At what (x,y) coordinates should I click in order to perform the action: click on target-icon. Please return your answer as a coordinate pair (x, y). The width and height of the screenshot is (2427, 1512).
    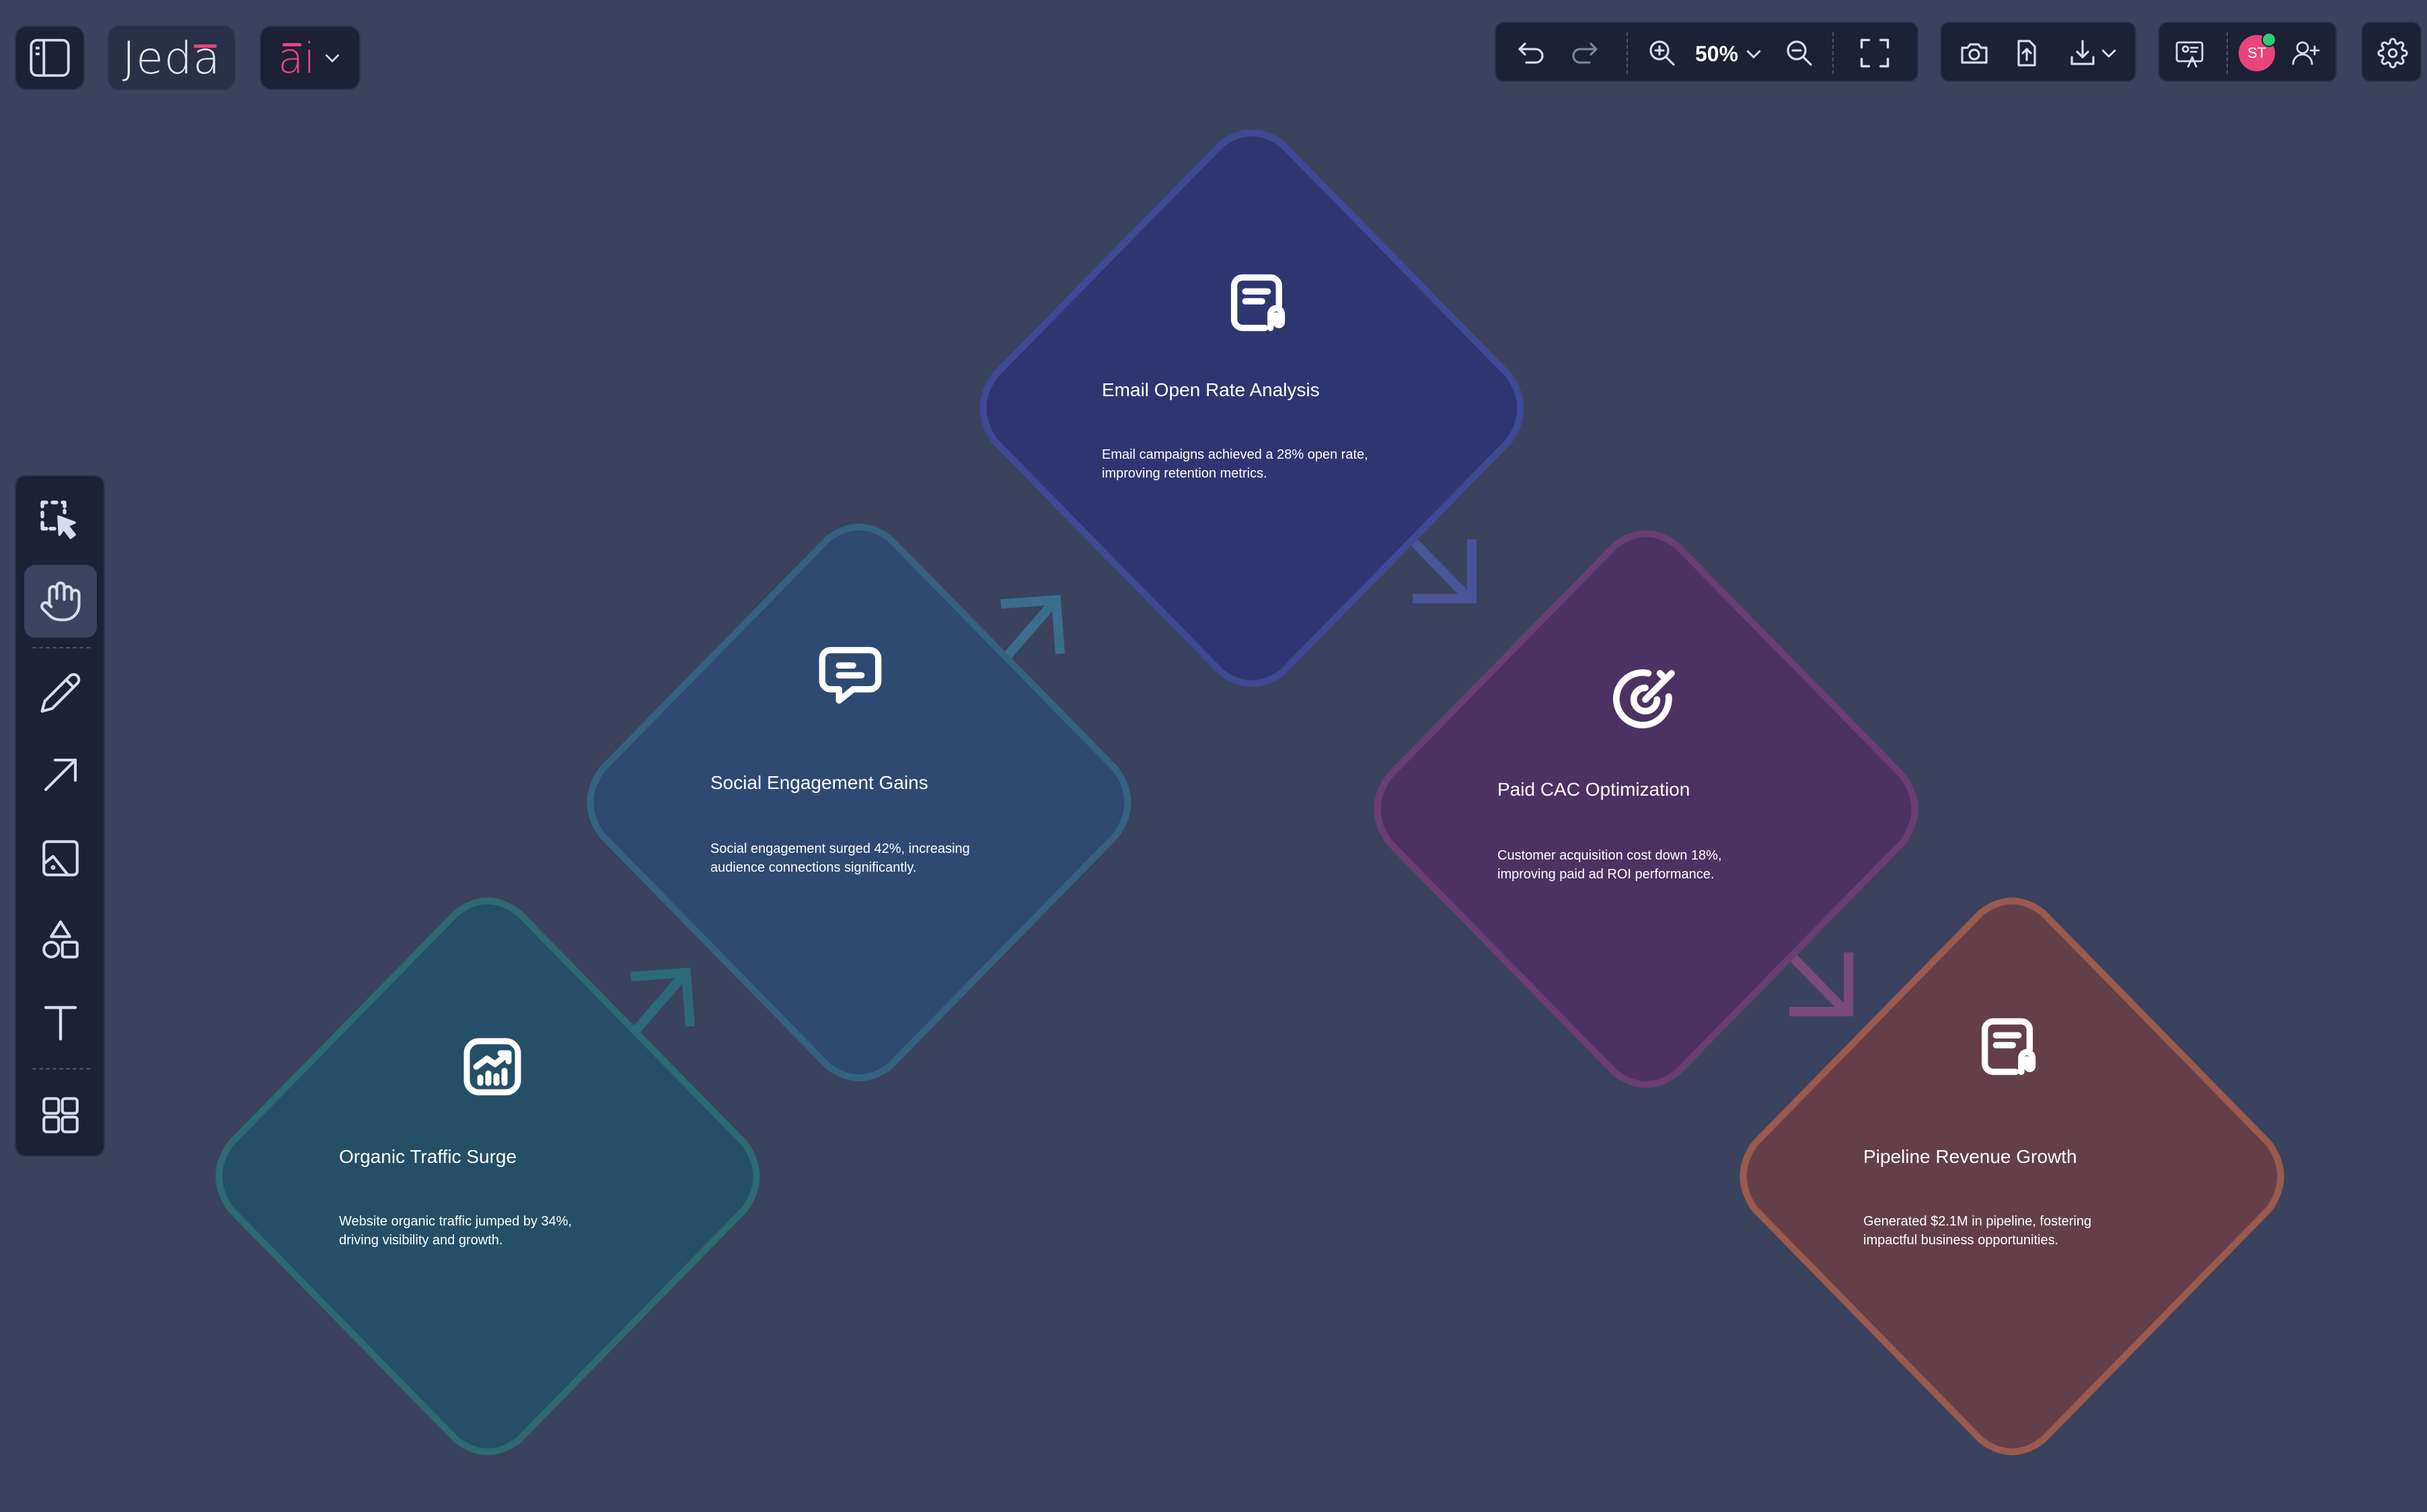
    Looking at the image, I should click on (1645, 701).